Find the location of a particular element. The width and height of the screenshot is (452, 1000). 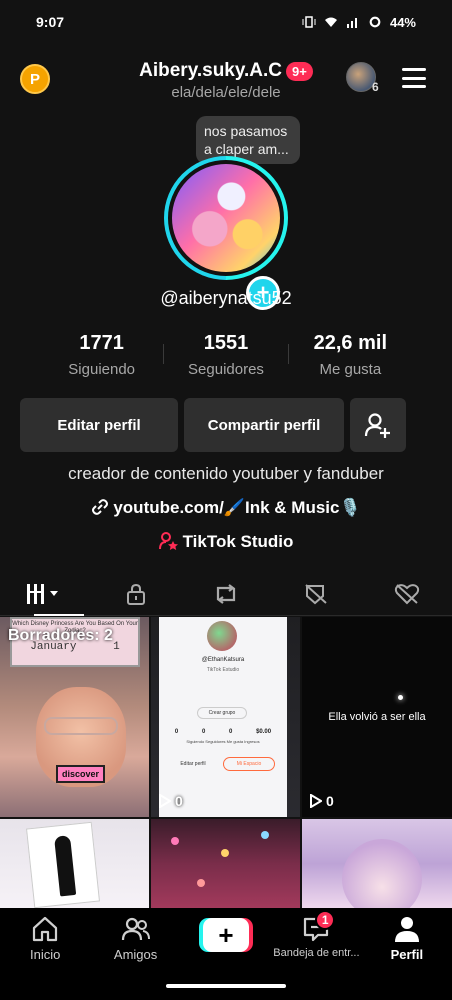

tiktok-studio-link: TikTok Studio is located at coordinates (226, 542).